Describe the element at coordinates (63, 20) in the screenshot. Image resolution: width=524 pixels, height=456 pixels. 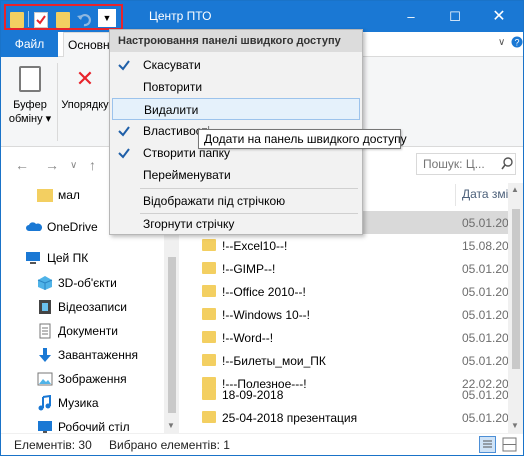
I see `new-folder-icon` at that location.